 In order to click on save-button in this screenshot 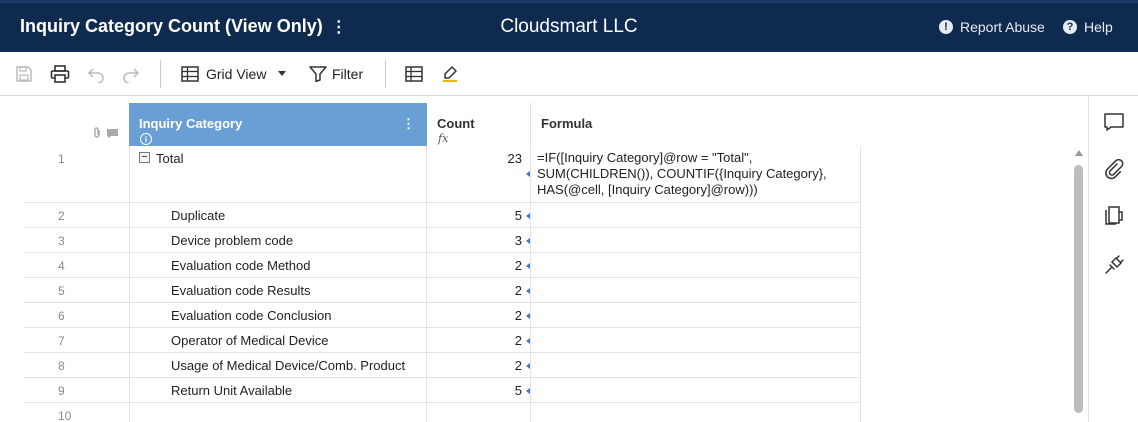, I will do `click(24, 74)`.